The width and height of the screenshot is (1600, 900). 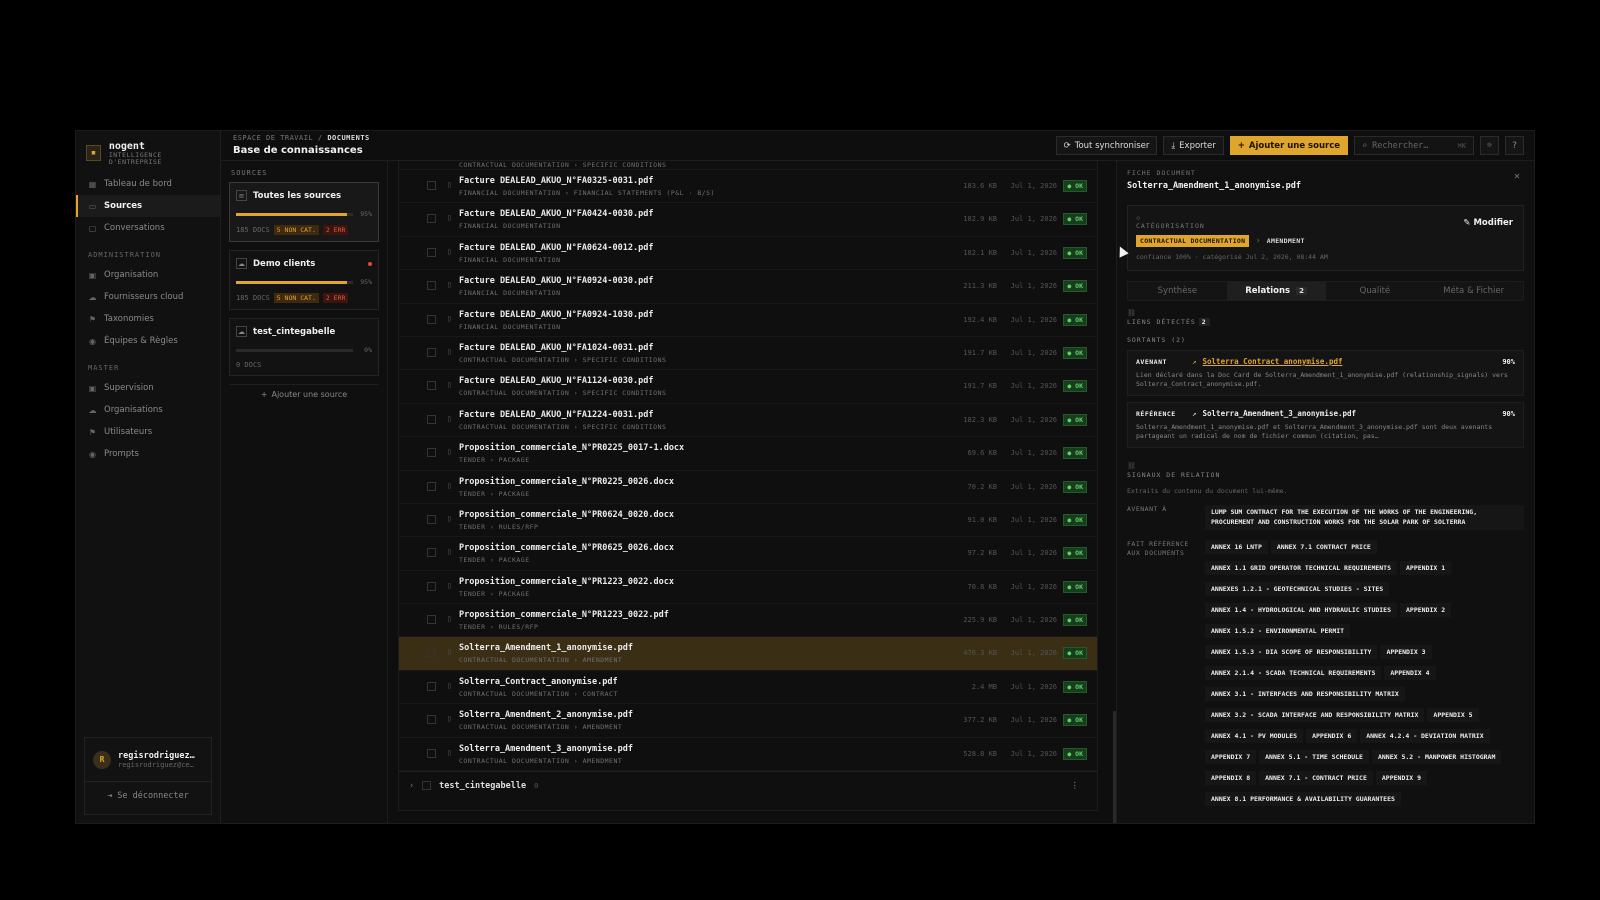 What do you see at coordinates (304, 280) in the screenshot?
I see `source-card-demo-clients: ☁ Demo clients 95% 185 DOCS 5 NON CAT. 2 ERR` at bounding box center [304, 280].